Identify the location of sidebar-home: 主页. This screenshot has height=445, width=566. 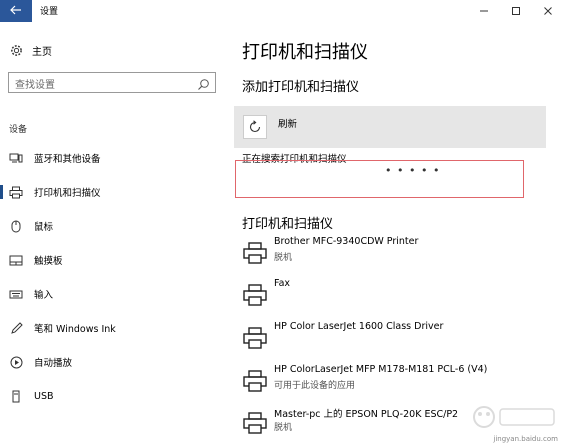
(30, 50).